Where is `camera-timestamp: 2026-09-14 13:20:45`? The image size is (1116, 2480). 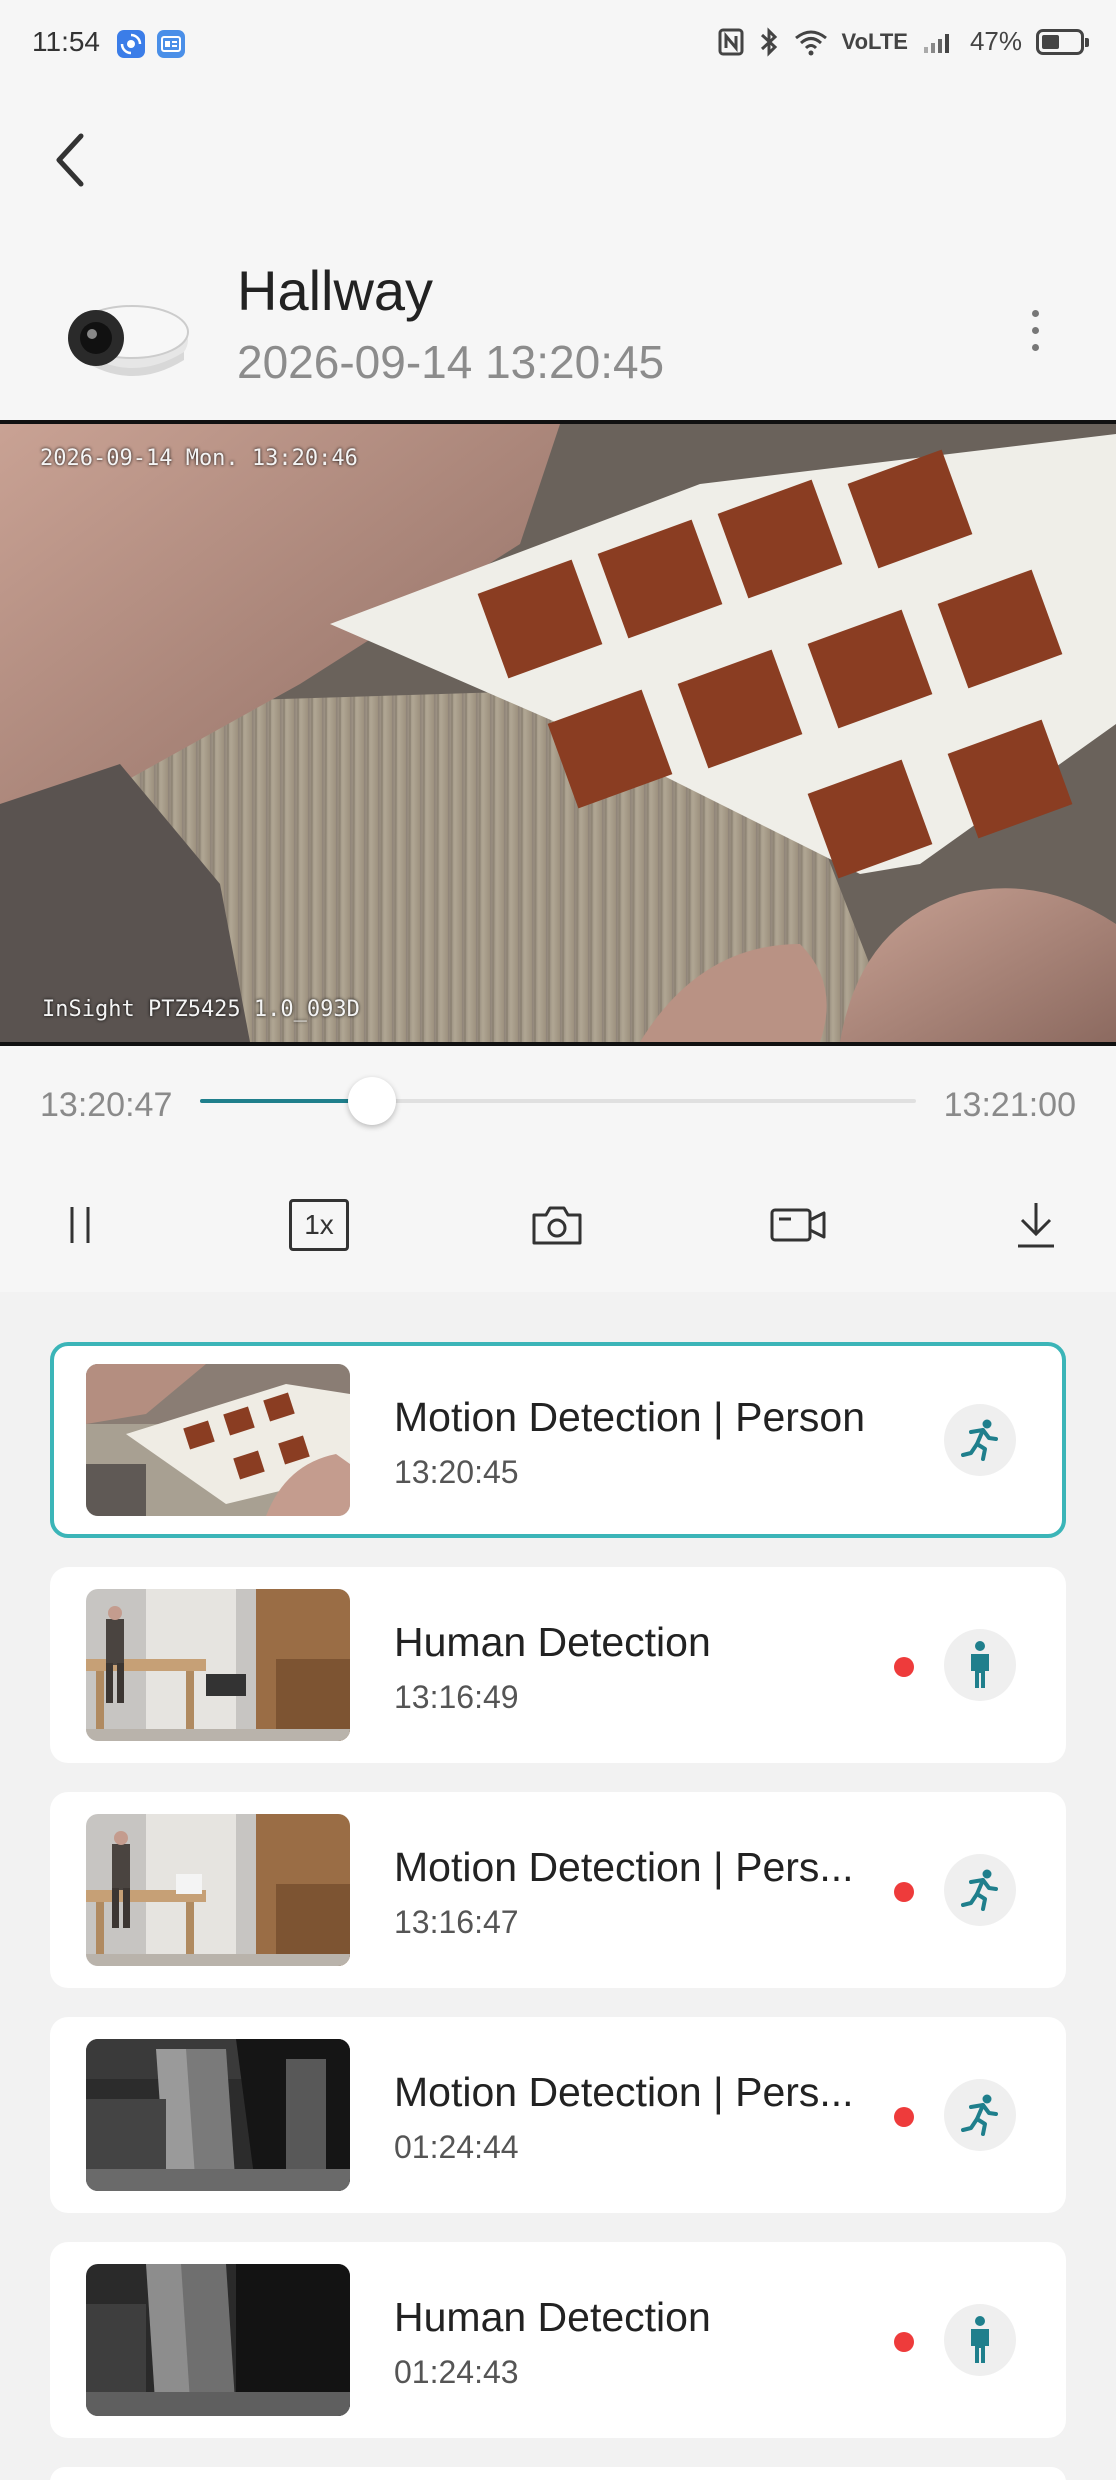 camera-timestamp: 2026-09-14 13:20:45 is located at coordinates (451, 362).